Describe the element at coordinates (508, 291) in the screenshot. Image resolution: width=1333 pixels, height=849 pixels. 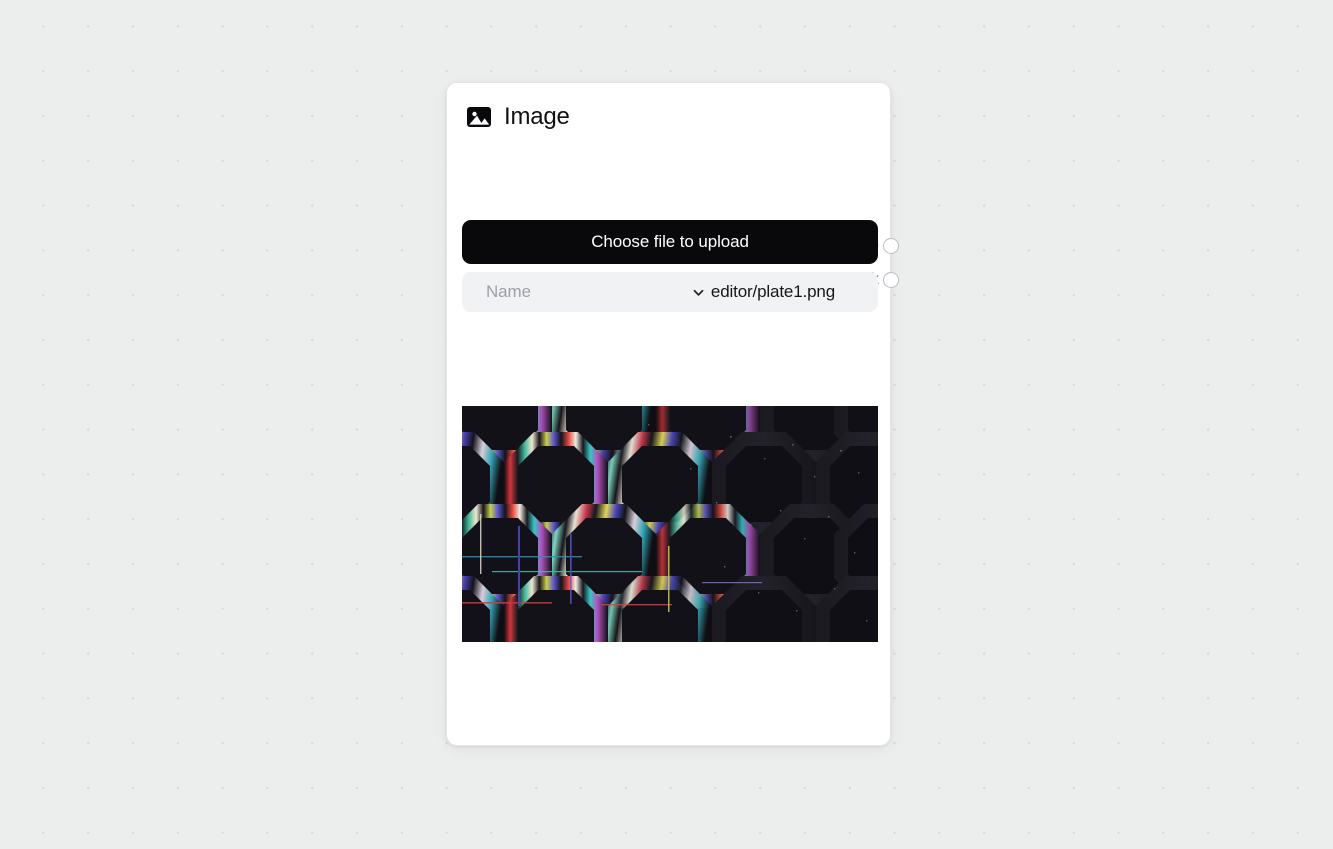
I see `name-field-label: Name` at that location.